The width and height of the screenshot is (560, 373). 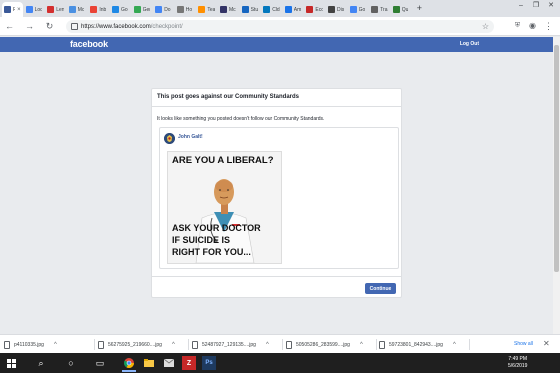 I want to click on maximize-button: ❐, so click(x=536, y=6).